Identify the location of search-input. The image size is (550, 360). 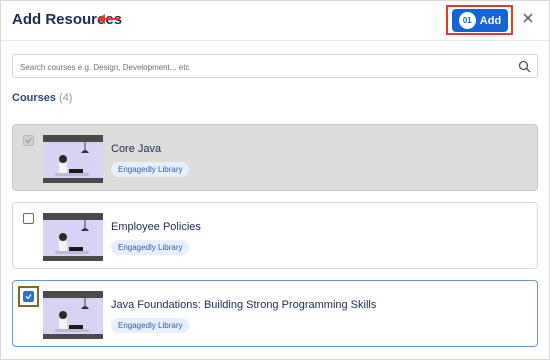
(265, 67).